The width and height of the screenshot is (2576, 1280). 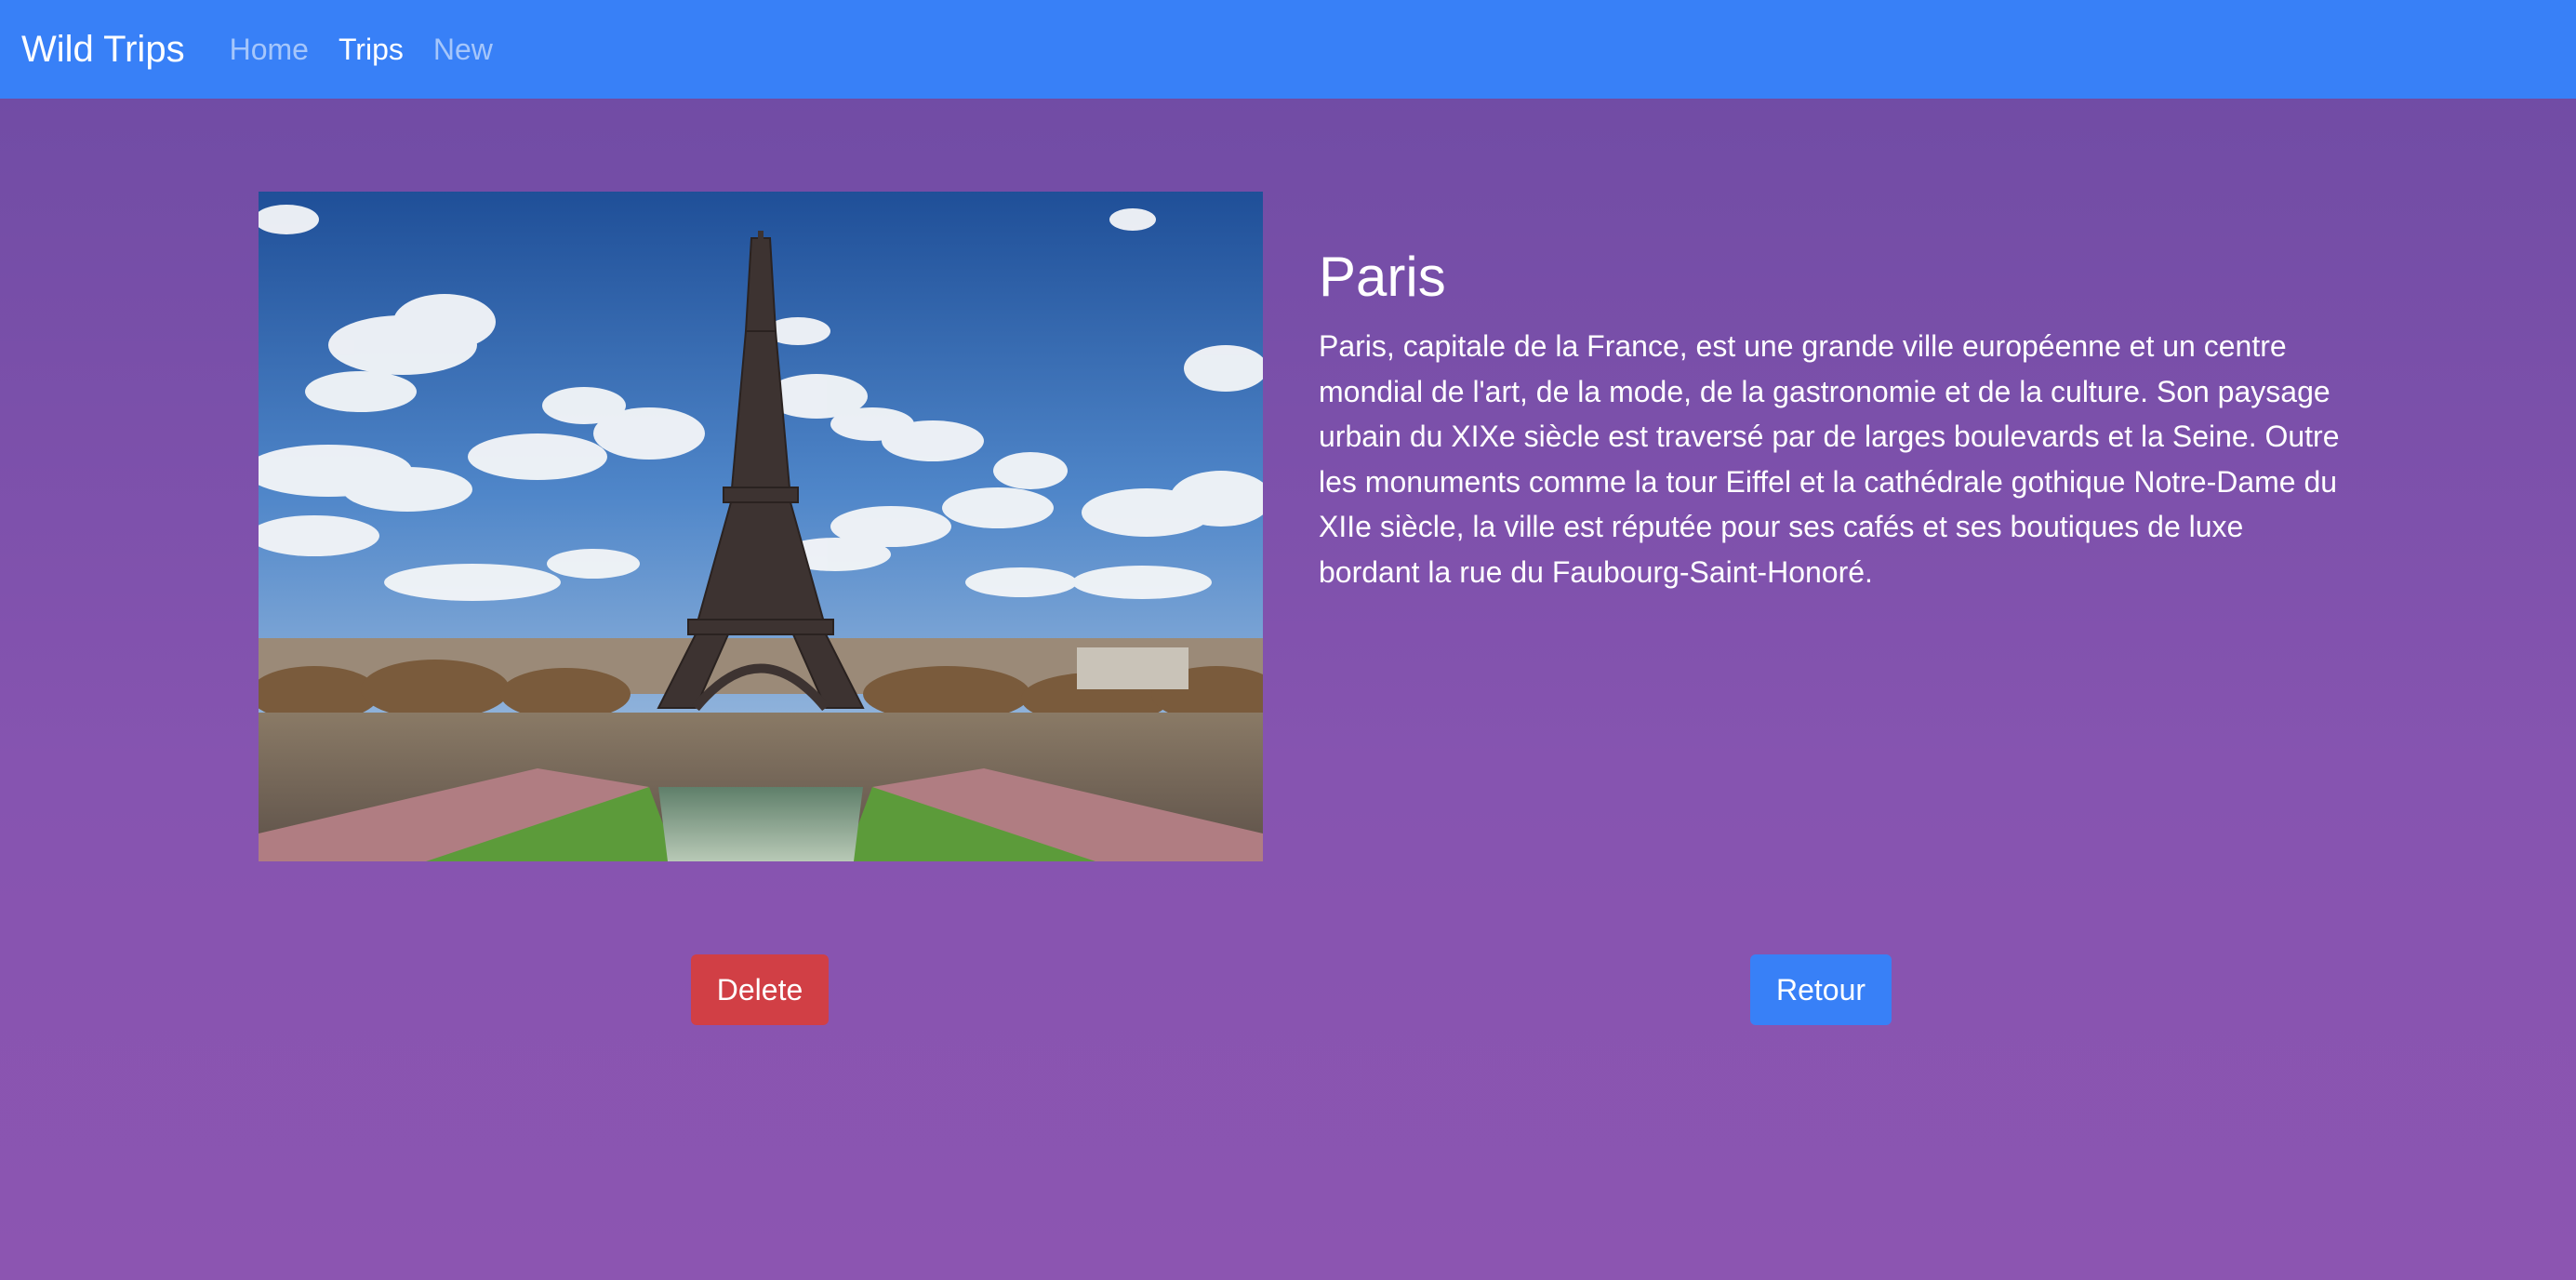 What do you see at coordinates (760, 989) in the screenshot?
I see `delete-button: Delete` at bounding box center [760, 989].